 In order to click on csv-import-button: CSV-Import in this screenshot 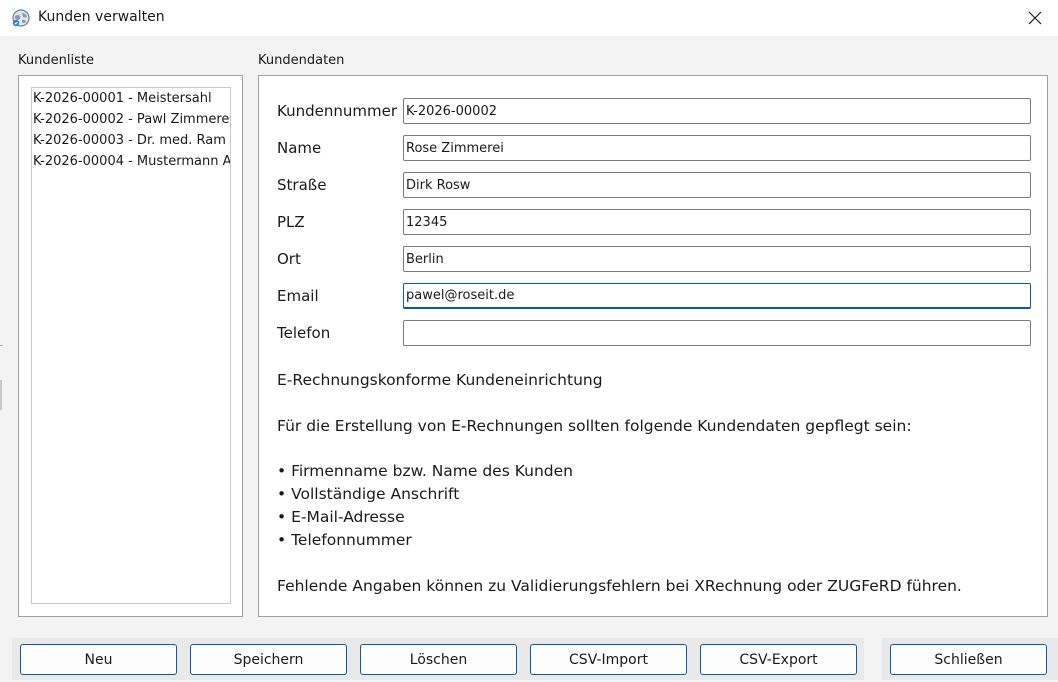, I will do `click(608, 659)`.